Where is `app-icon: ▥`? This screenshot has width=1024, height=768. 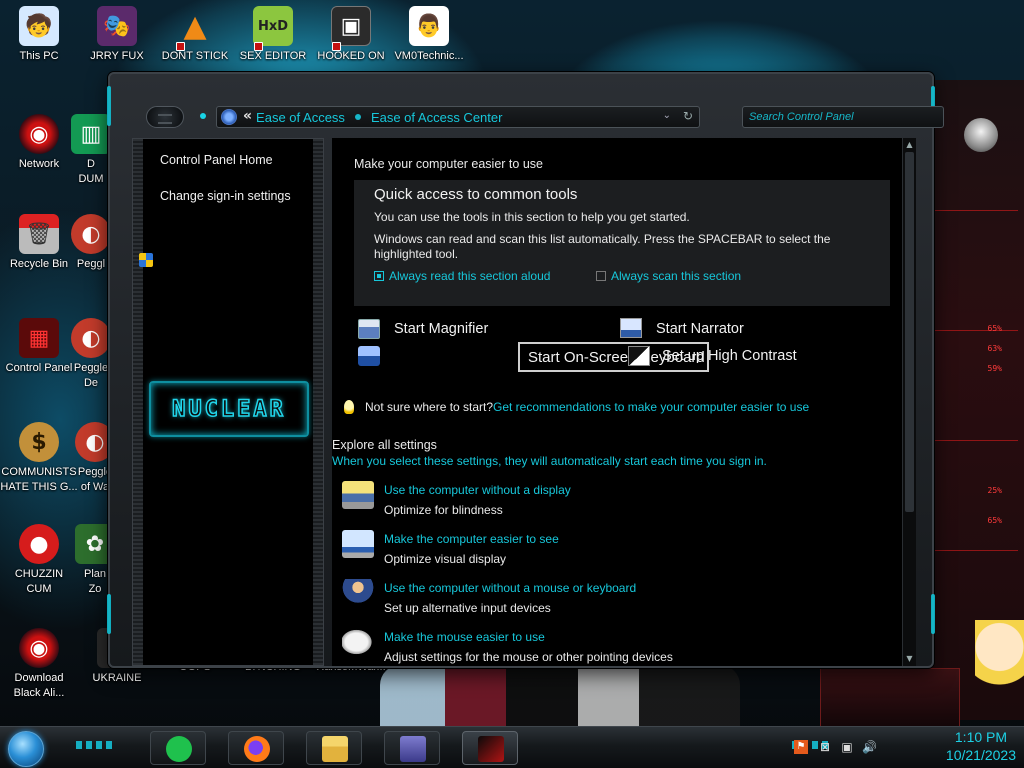
app-icon: ▥ is located at coordinates (91, 134).